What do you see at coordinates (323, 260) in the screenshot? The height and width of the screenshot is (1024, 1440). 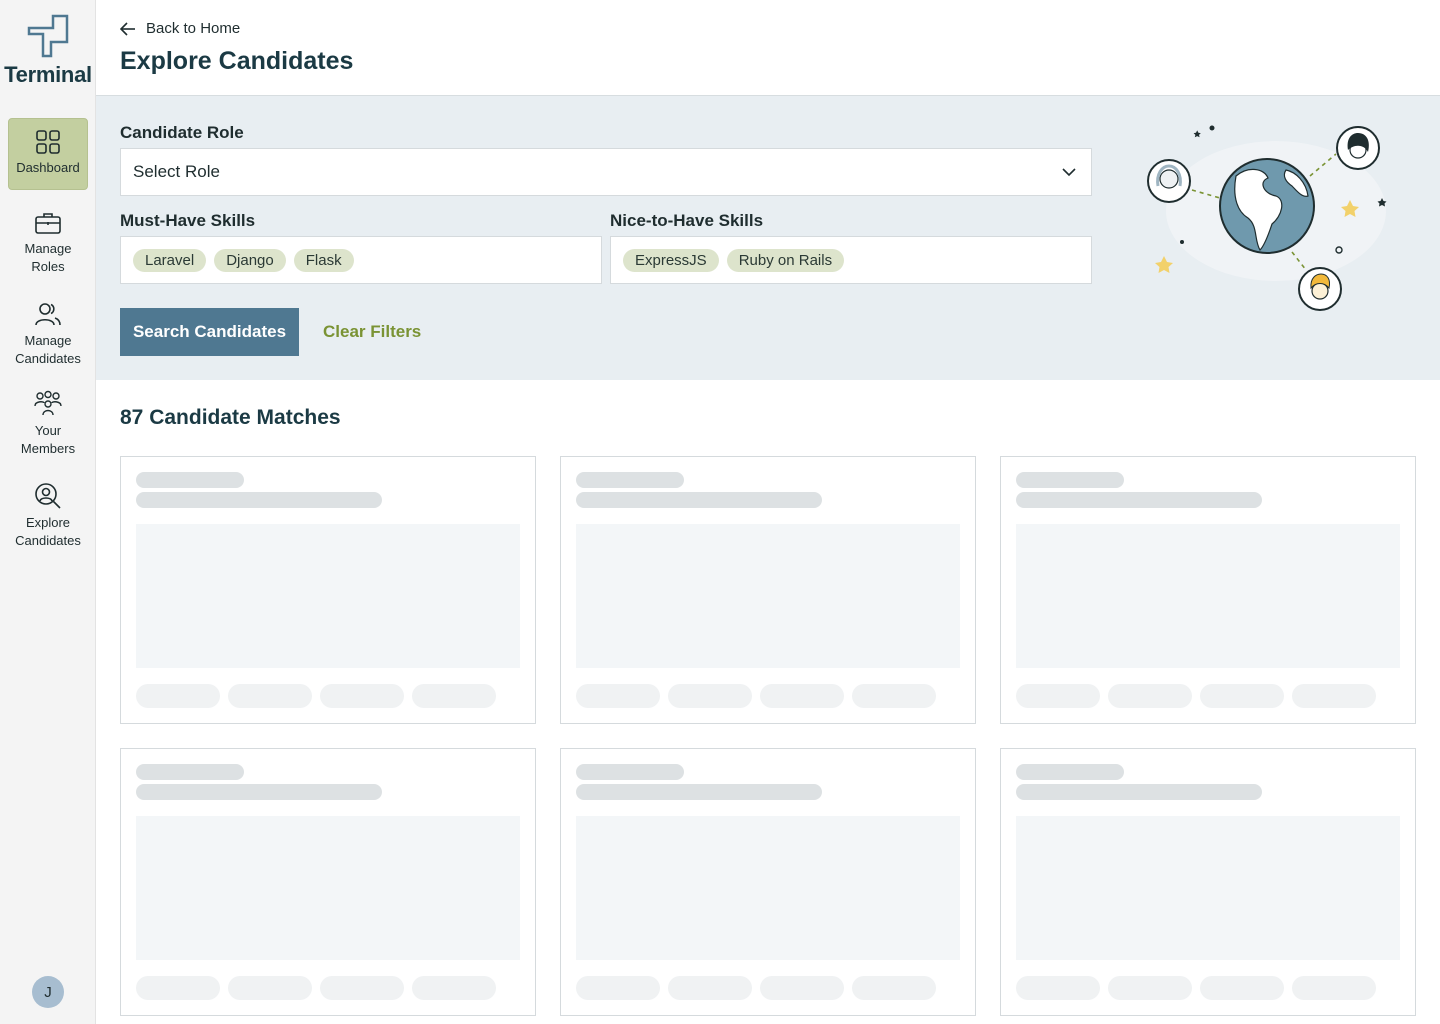 I see `skill-tag: Flask` at bounding box center [323, 260].